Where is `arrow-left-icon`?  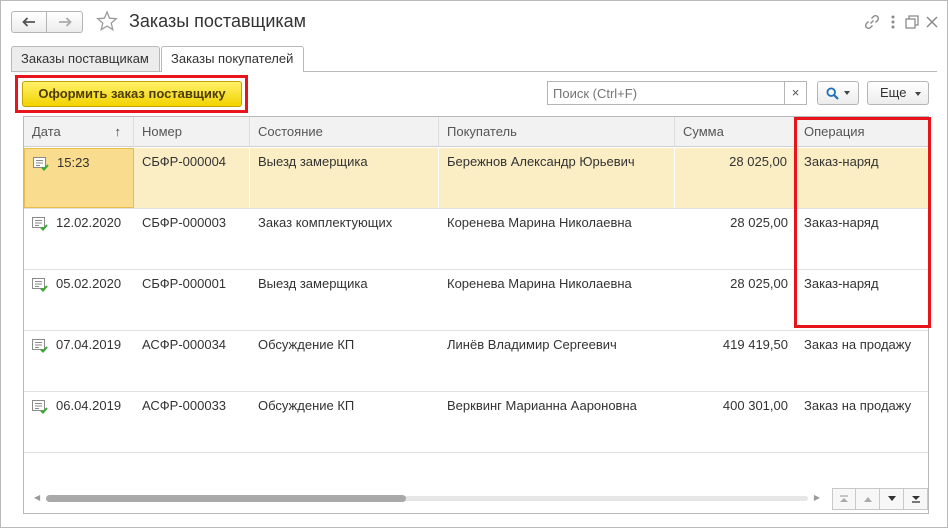 arrow-left-icon is located at coordinates (28, 22).